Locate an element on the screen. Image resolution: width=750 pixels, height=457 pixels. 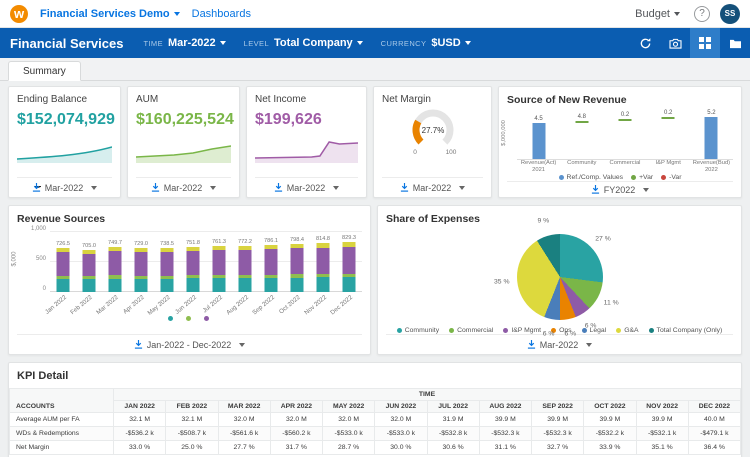
column-header: AUG 2022 is located at coordinates (505, 406).